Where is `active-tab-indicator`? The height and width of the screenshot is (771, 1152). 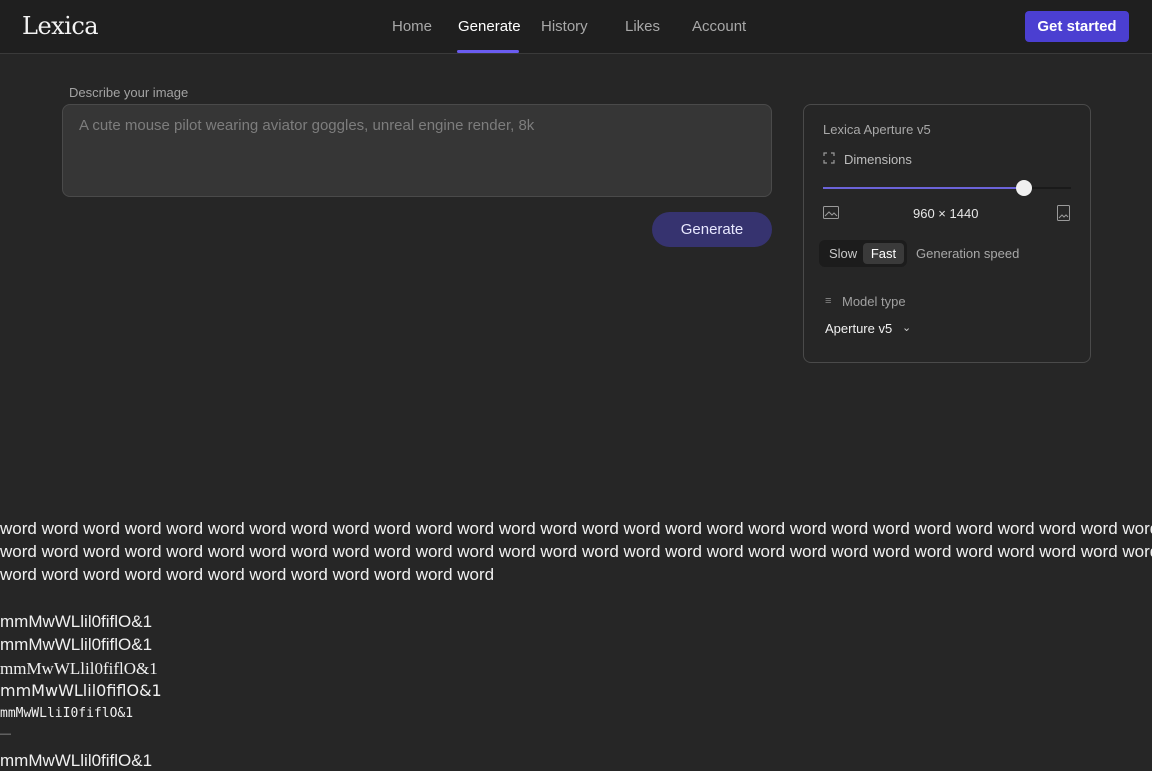 active-tab-indicator is located at coordinates (488, 51).